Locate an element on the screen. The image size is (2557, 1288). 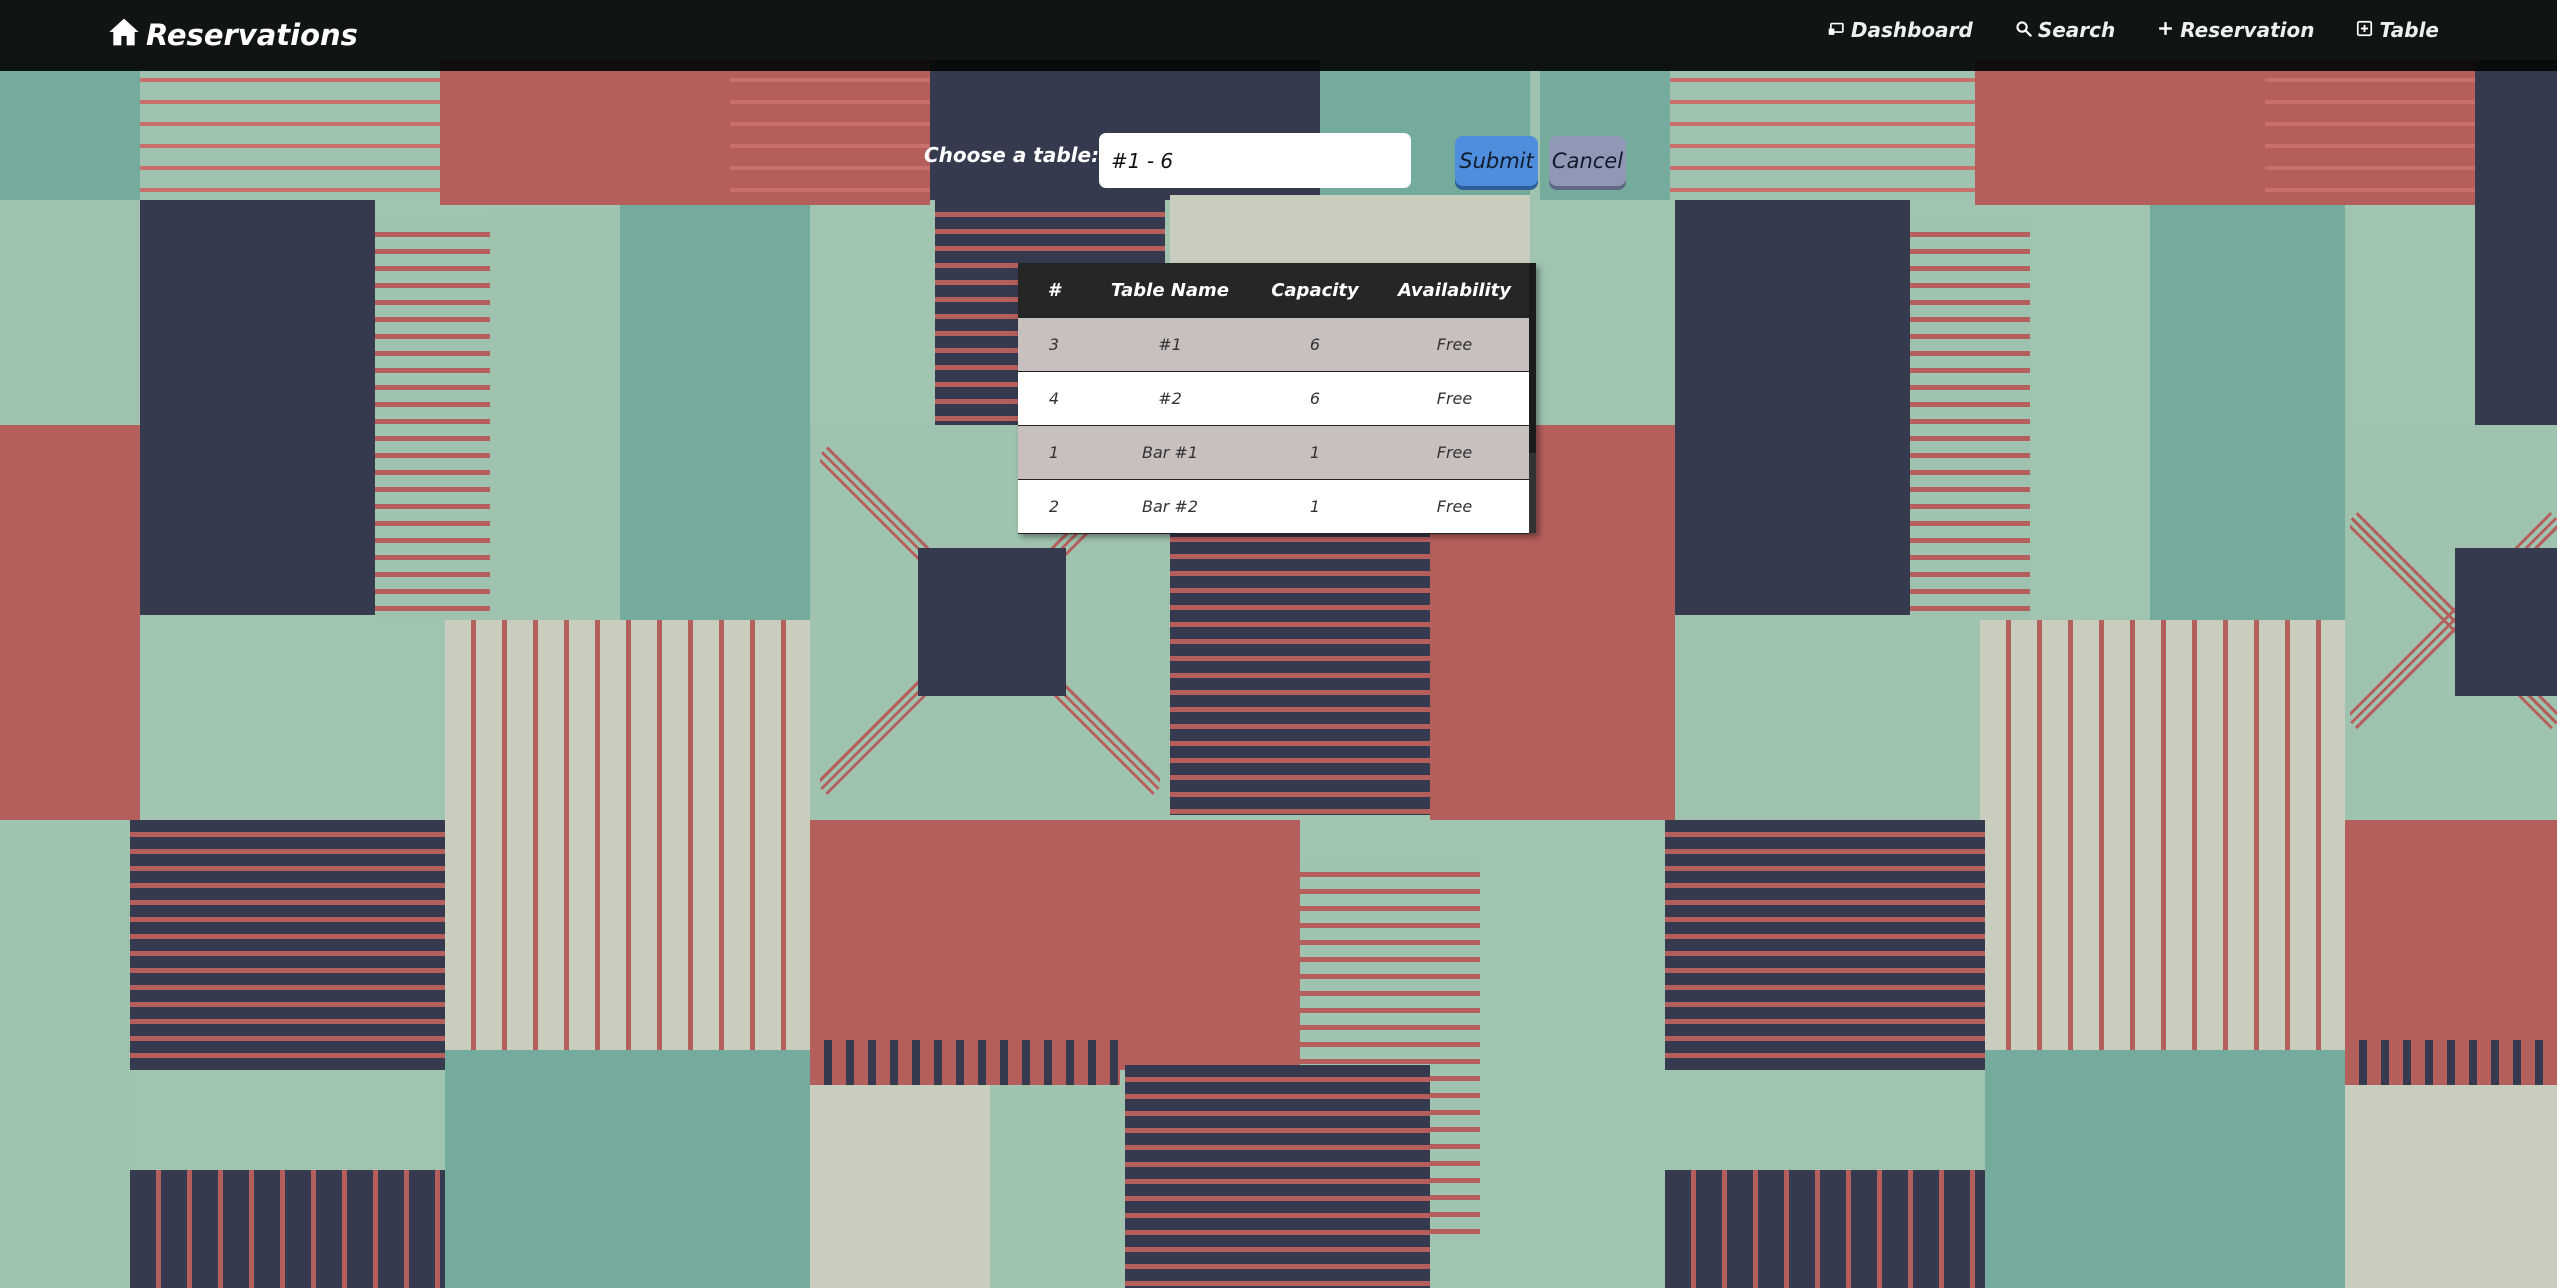
search-icon is located at coordinates (2023, 30).